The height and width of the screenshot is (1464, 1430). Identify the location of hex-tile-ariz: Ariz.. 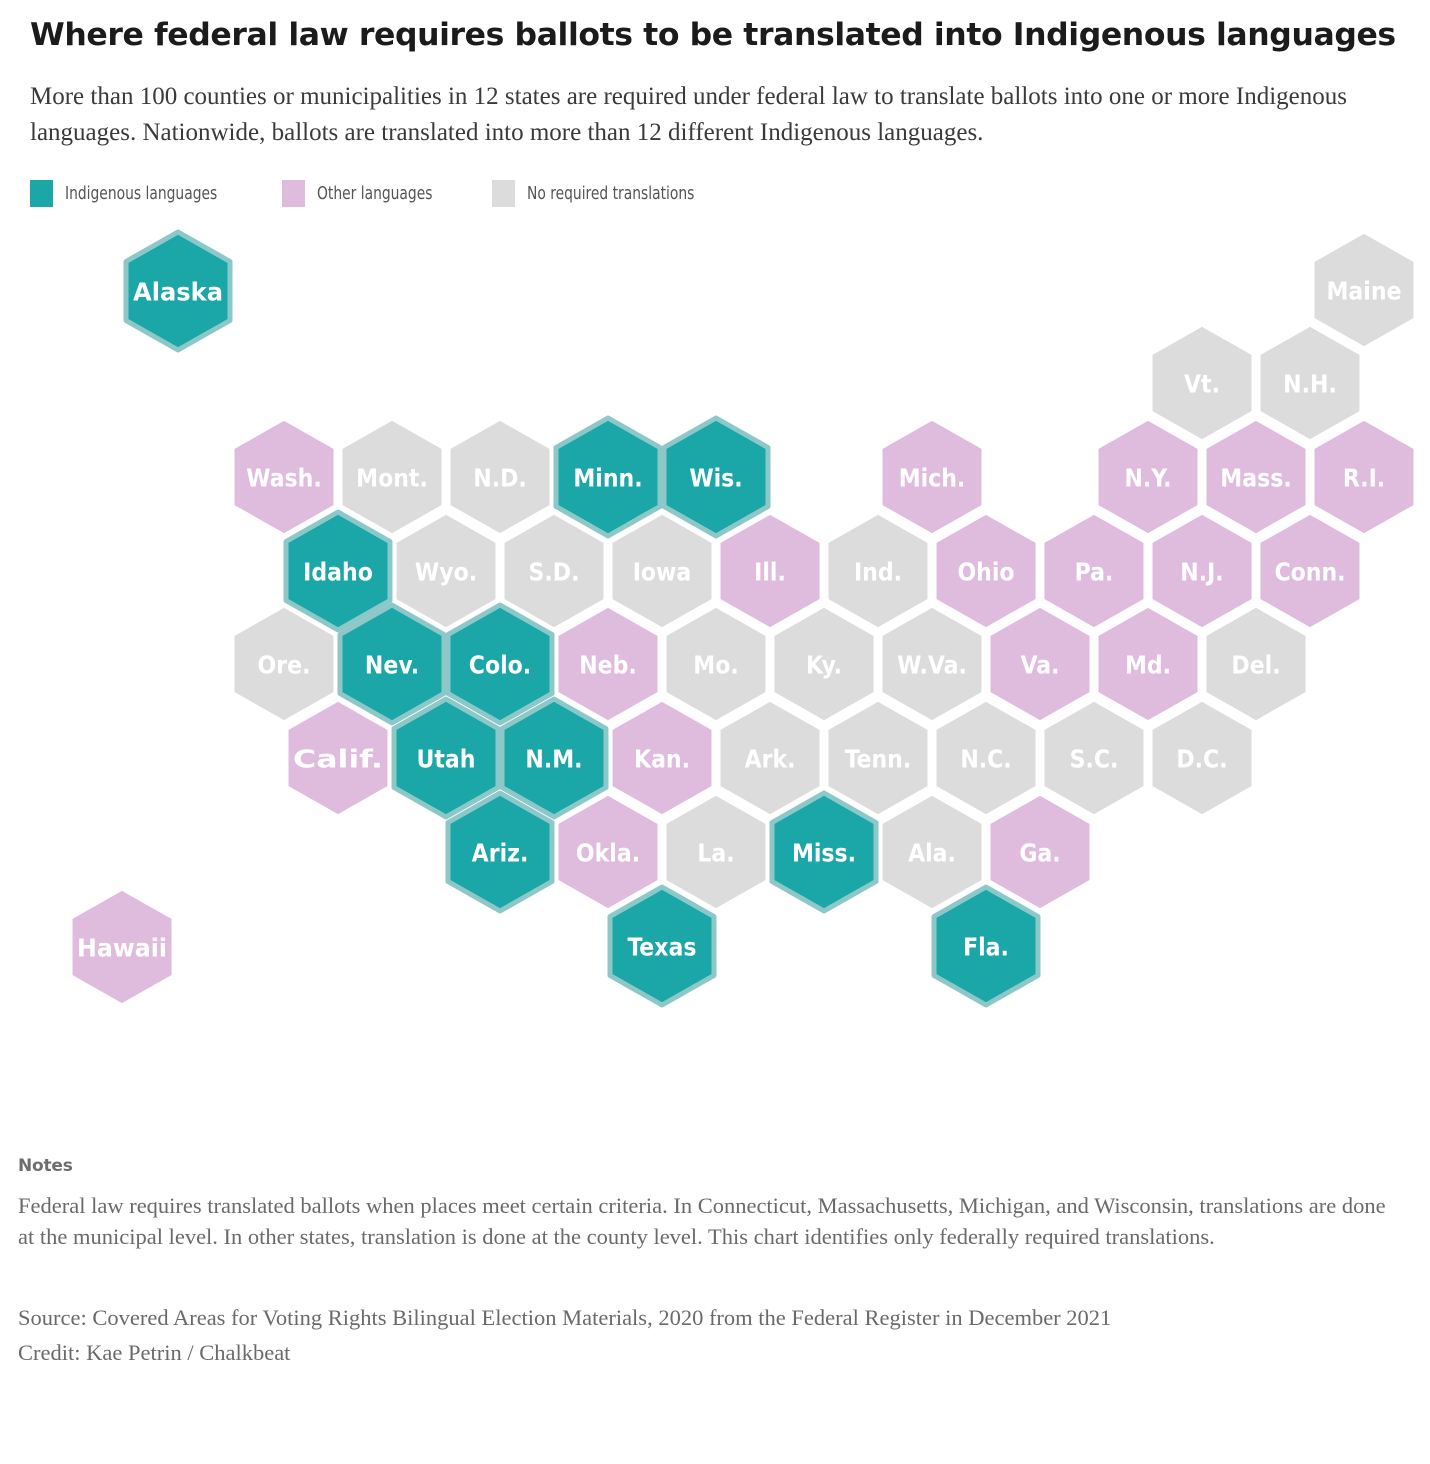
(500, 852).